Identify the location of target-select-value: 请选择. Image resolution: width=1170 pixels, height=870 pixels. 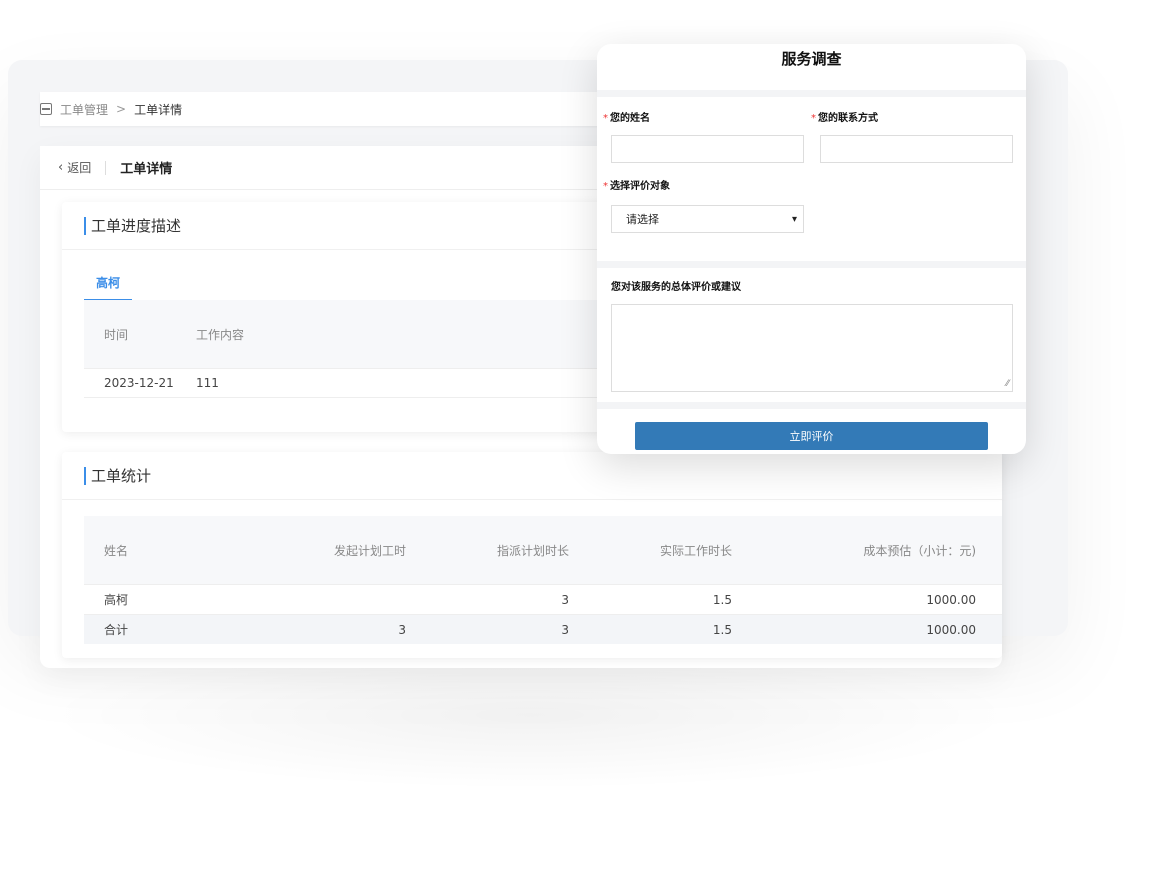
(642, 219).